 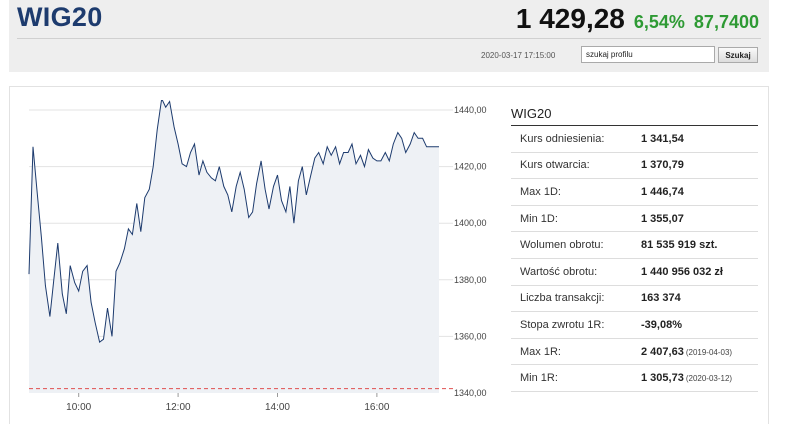 I want to click on stats-value: 163 374, so click(x=661, y=298).